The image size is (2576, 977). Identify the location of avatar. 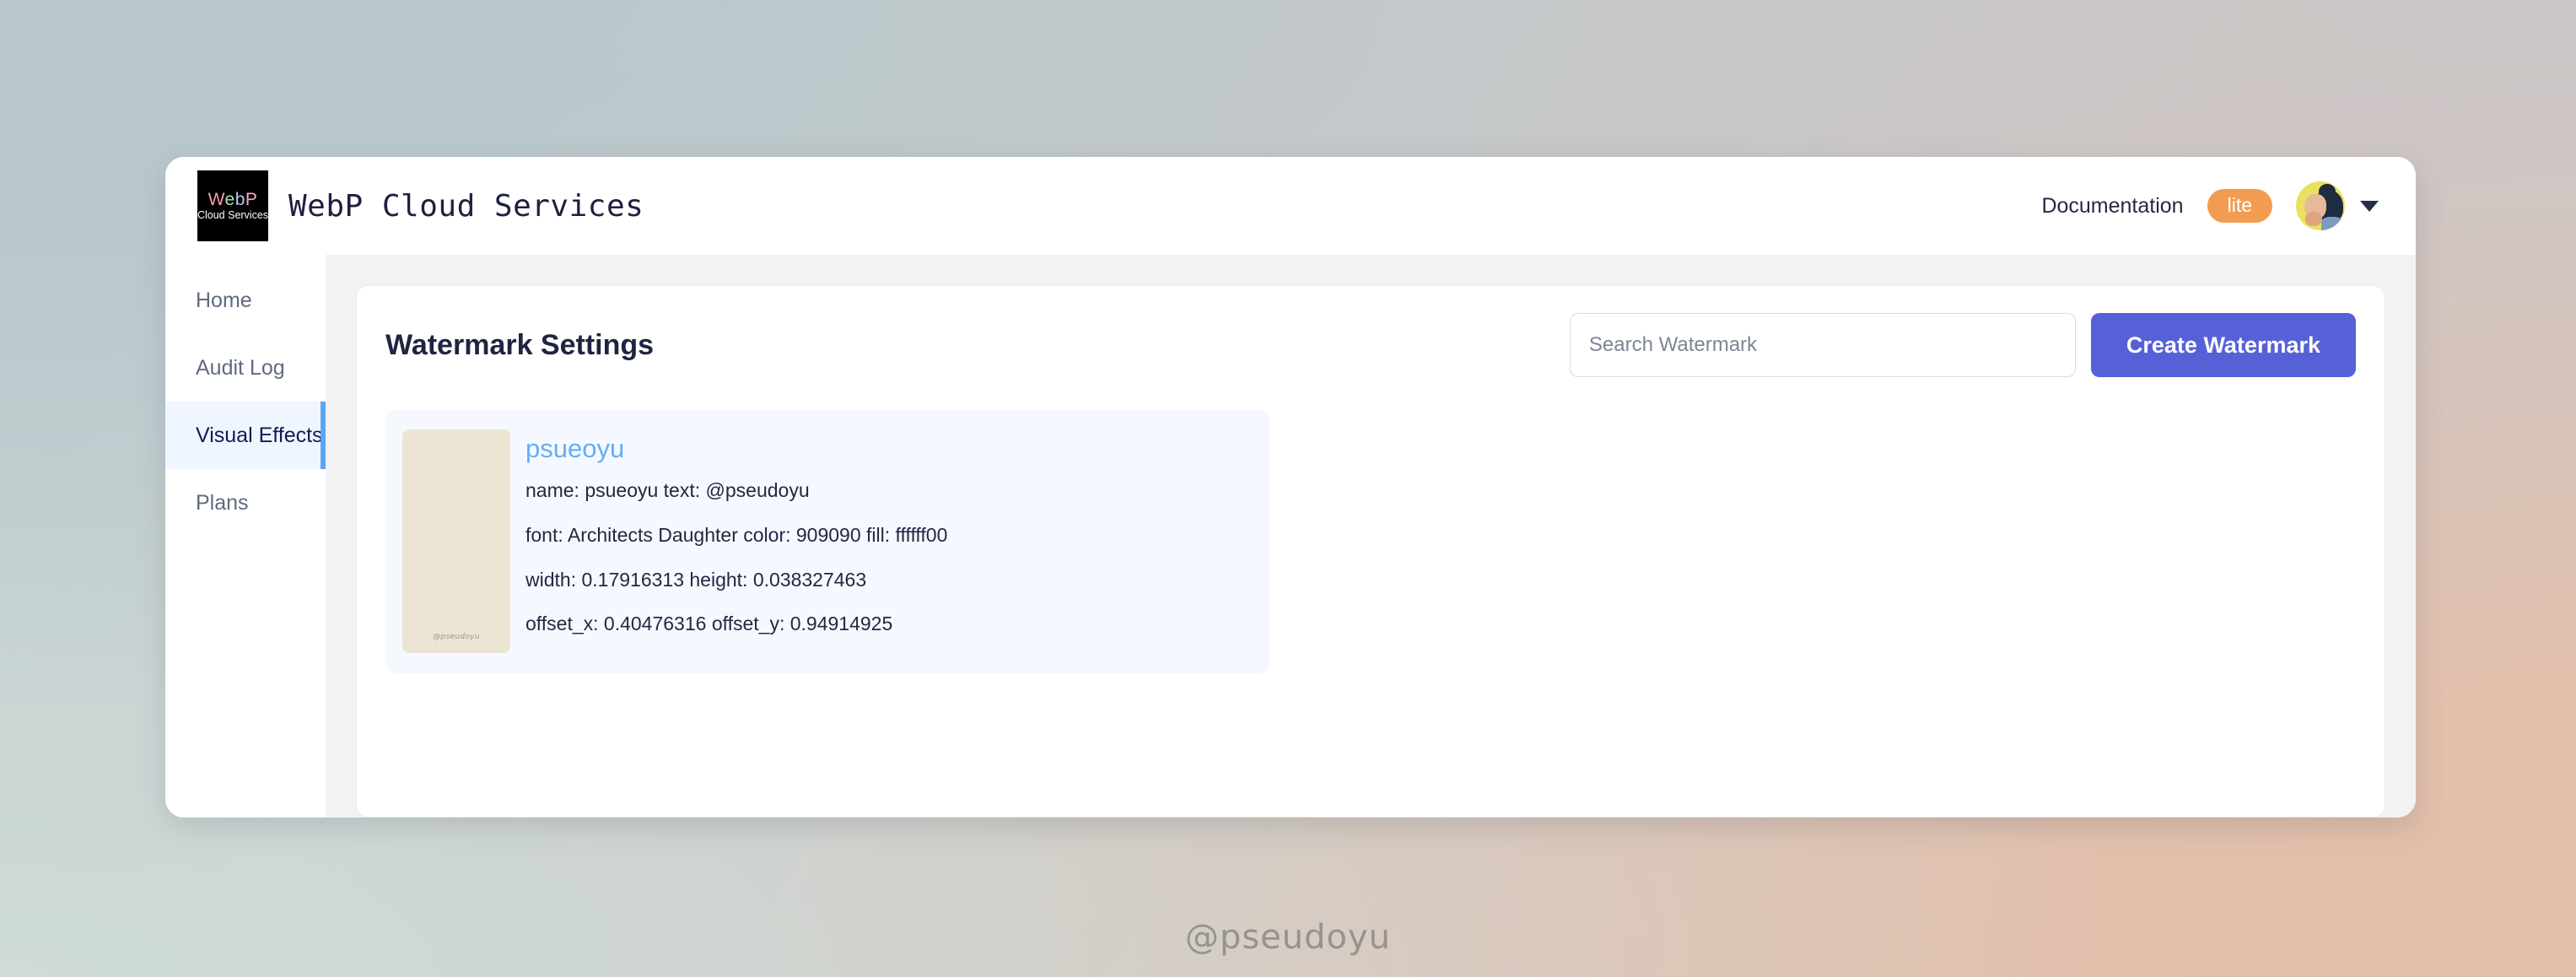
(2320, 205).